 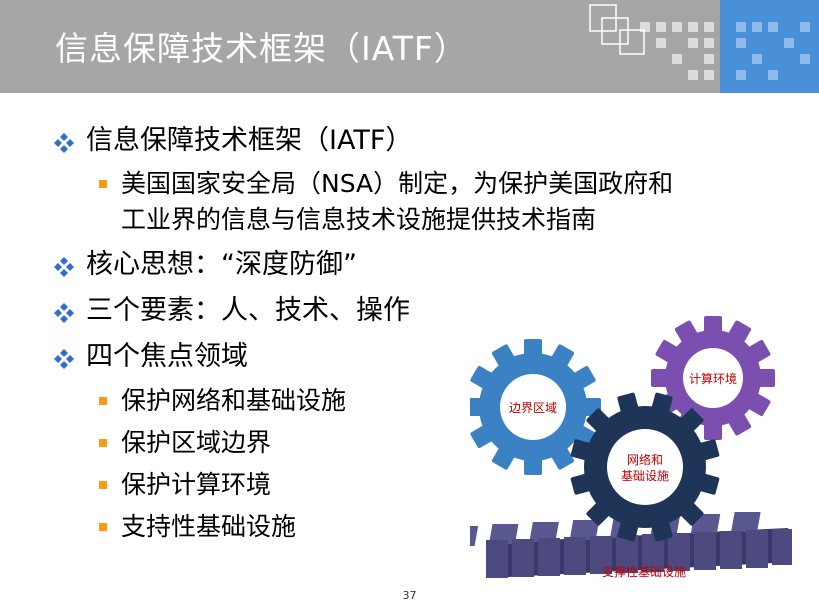 I want to click on bullet-item-iatf: 信息保障技术框架（IATF）, so click(x=312, y=141).